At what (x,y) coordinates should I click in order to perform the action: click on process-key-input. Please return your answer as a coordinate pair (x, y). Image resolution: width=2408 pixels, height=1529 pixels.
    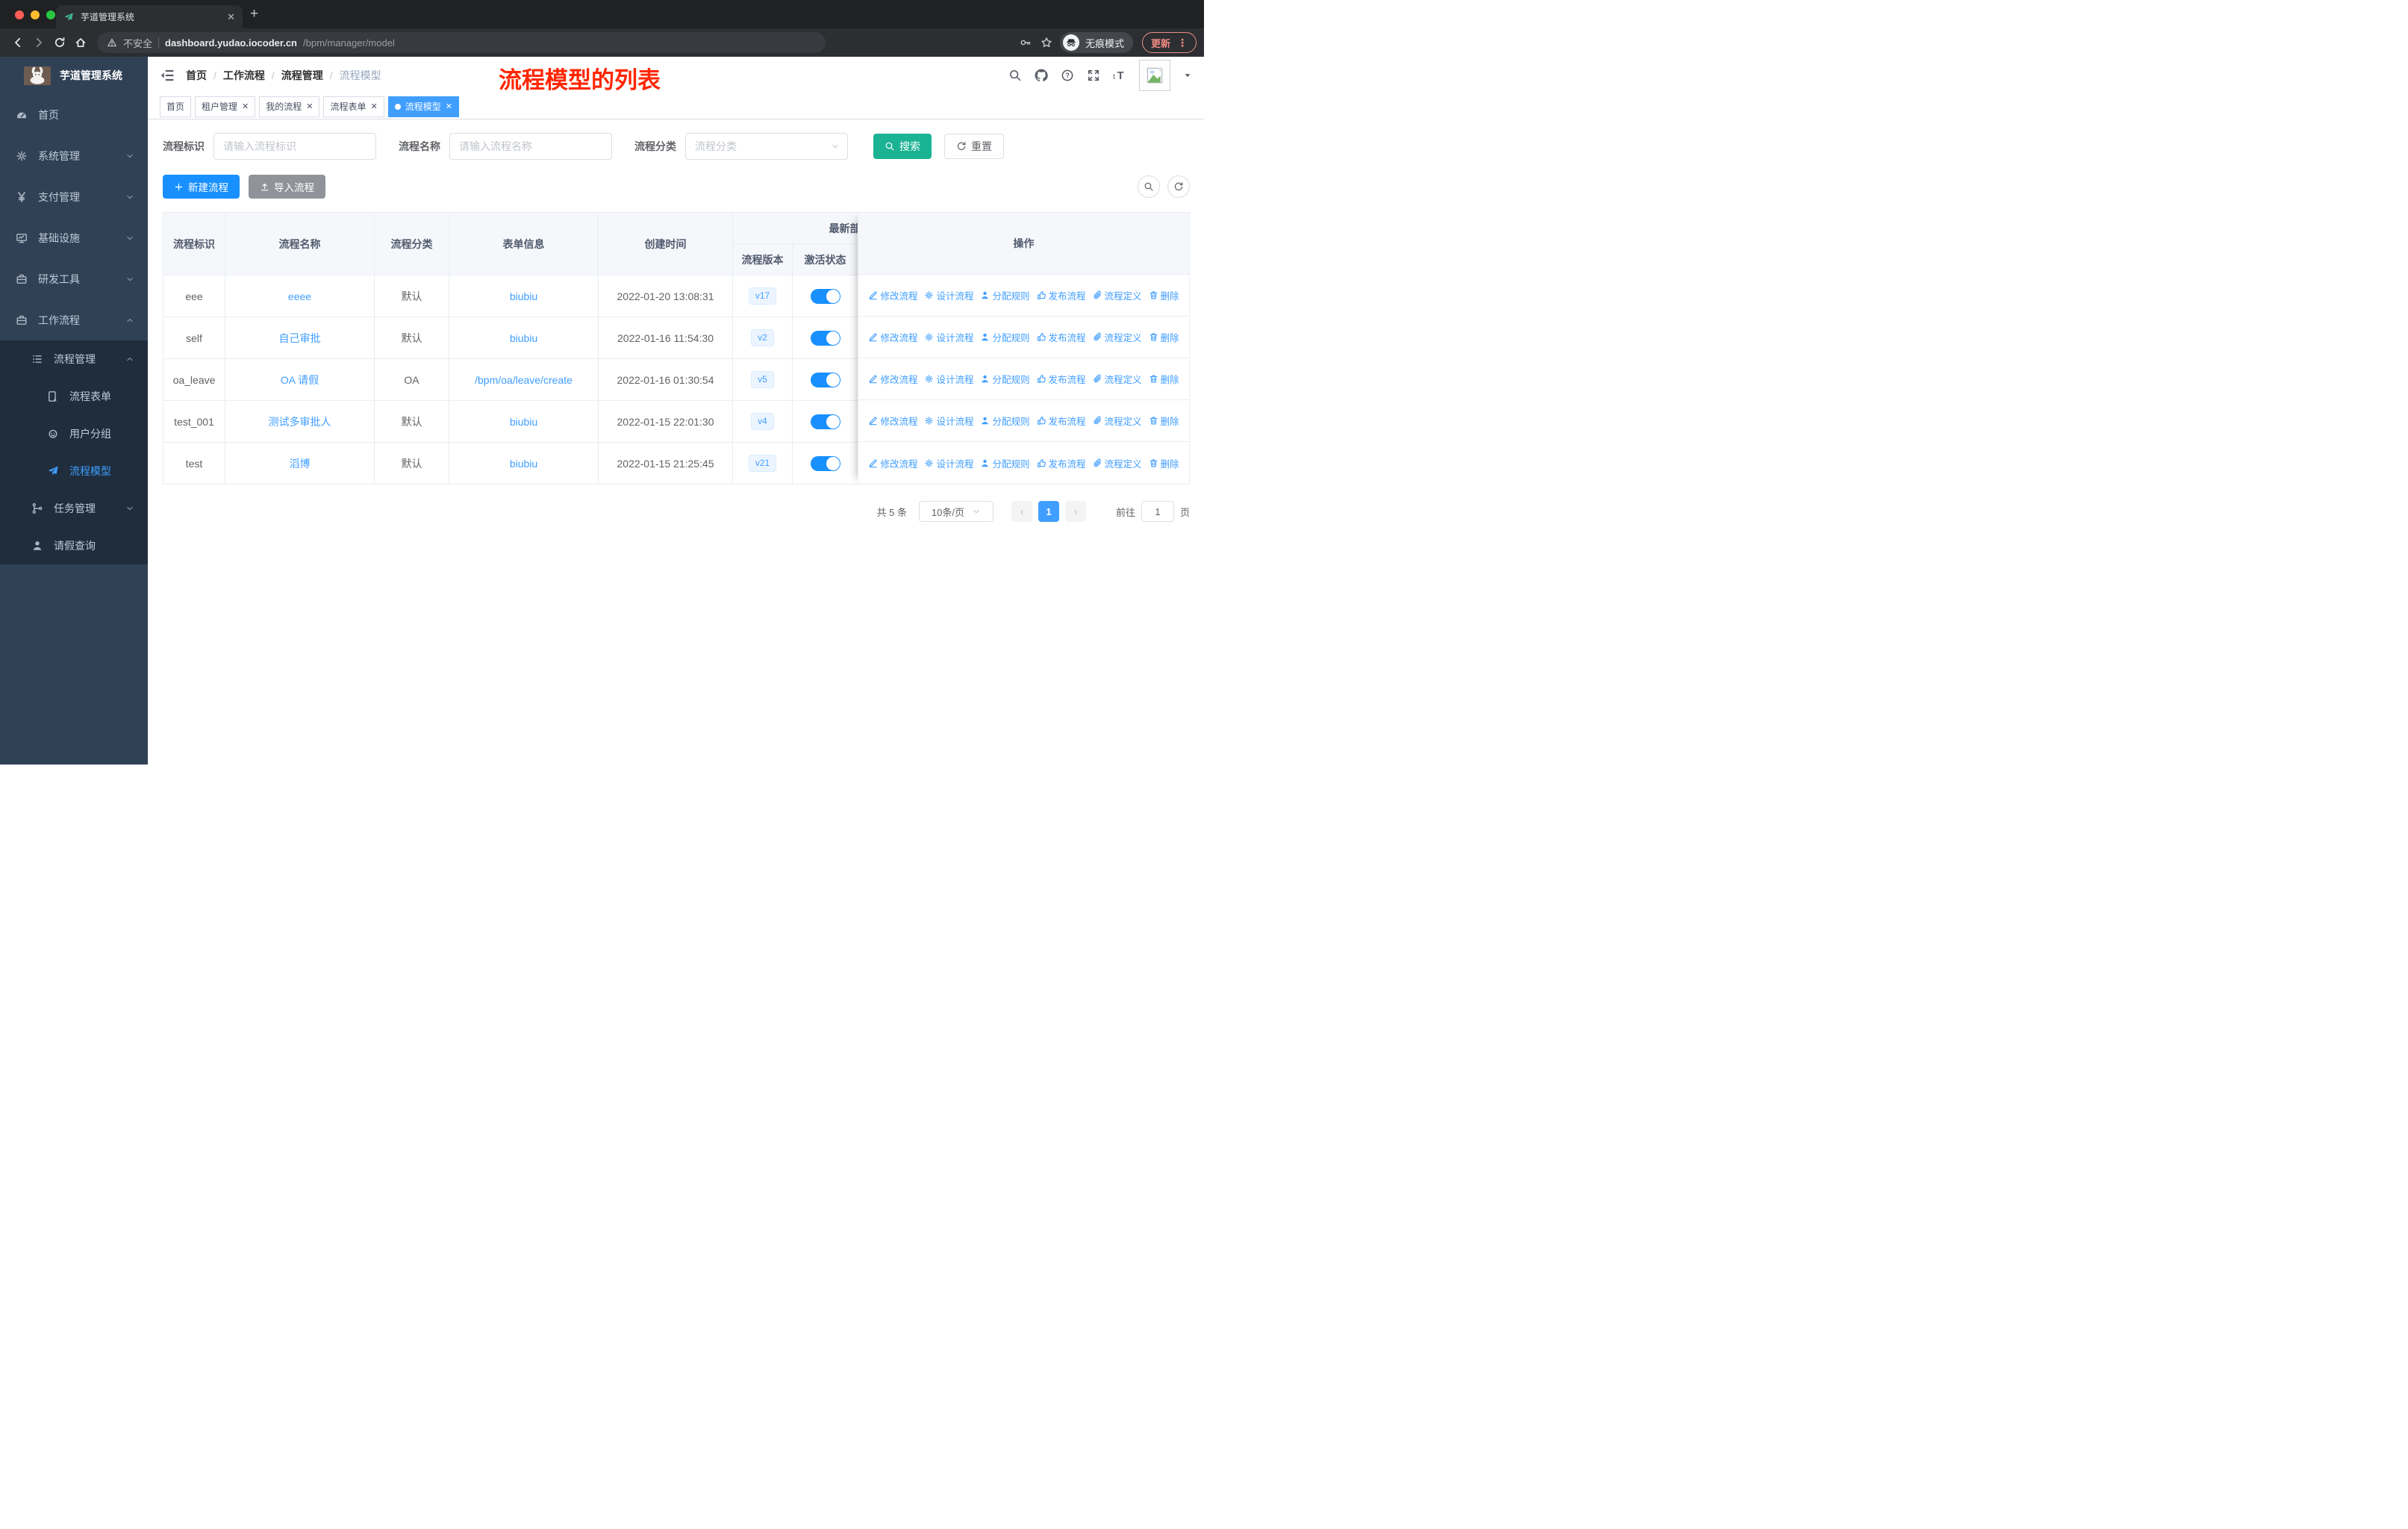
    Looking at the image, I should click on (294, 146).